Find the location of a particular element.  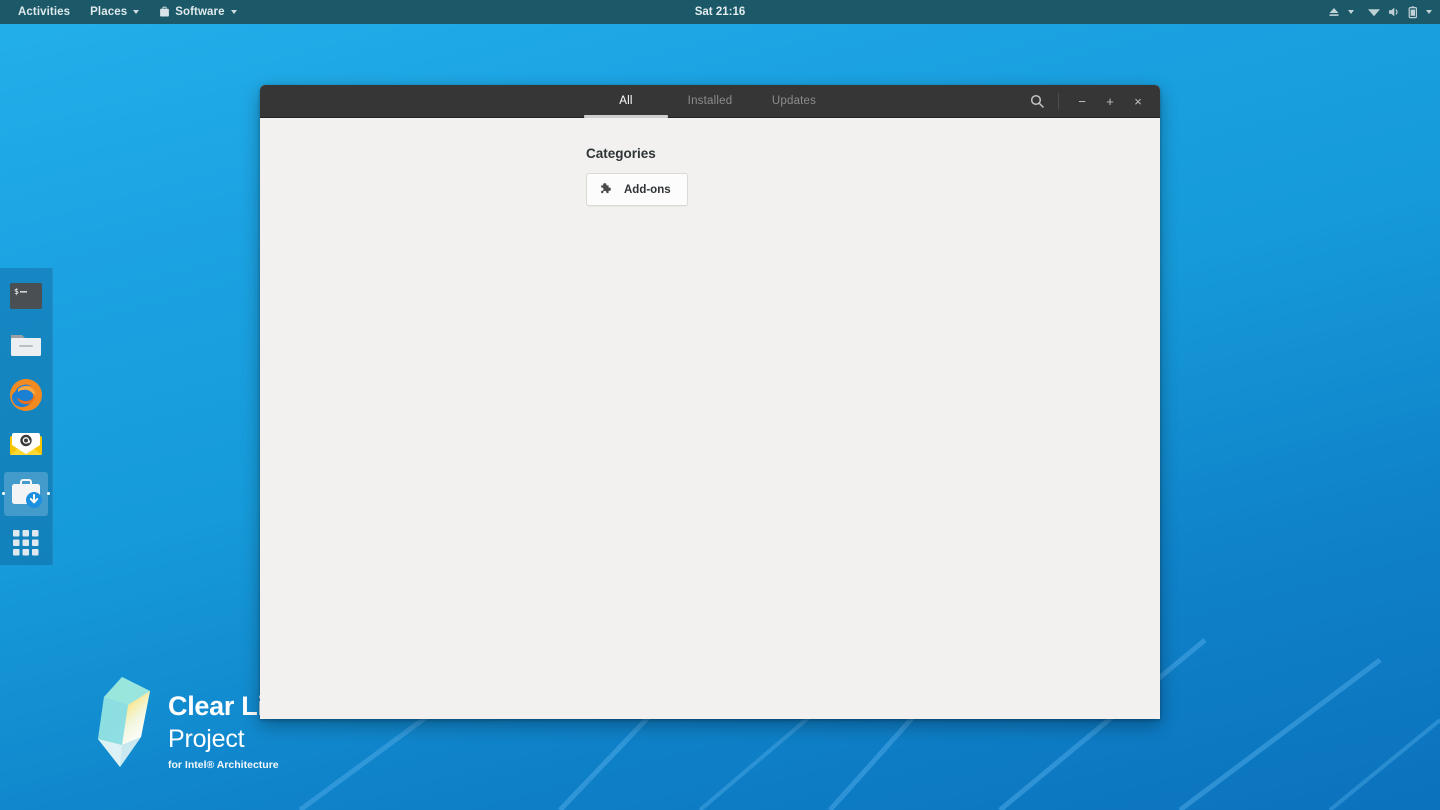

mail-icon is located at coordinates (26, 444).